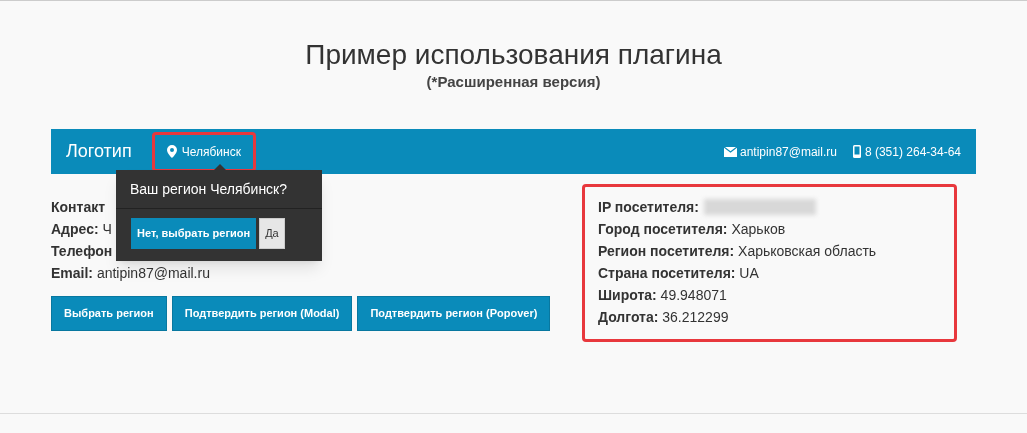 The image size is (1027, 433). What do you see at coordinates (648, 207) in the screenshot?
I see `info-line: IP посетителя:` at bounding box center [648, 207].